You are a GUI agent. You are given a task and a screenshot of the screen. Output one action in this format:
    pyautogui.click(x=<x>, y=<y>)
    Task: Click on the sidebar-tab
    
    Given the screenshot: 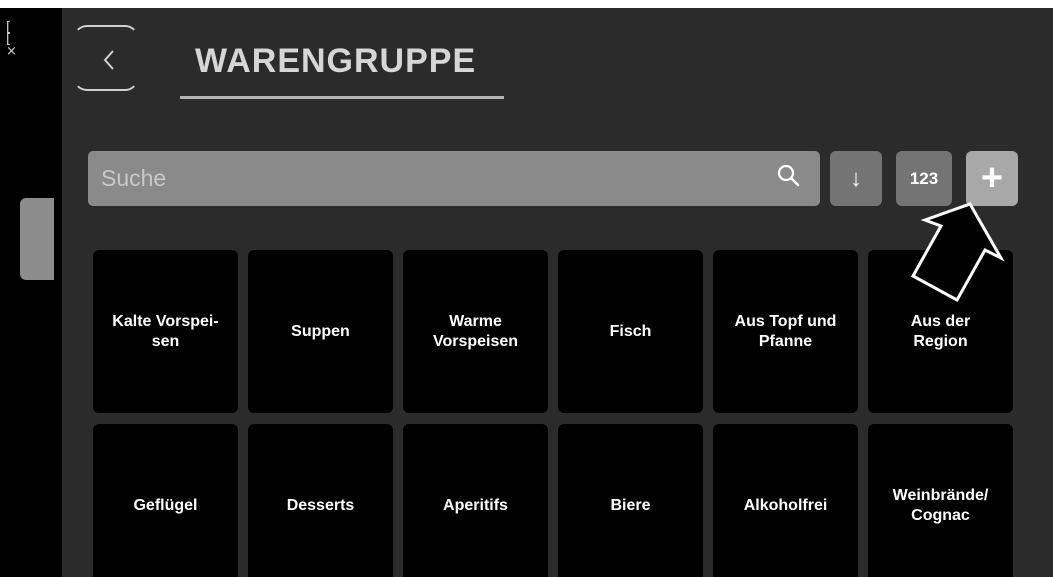 What is the action you would take?
    pyautogui.click(x=37, y=239)
    